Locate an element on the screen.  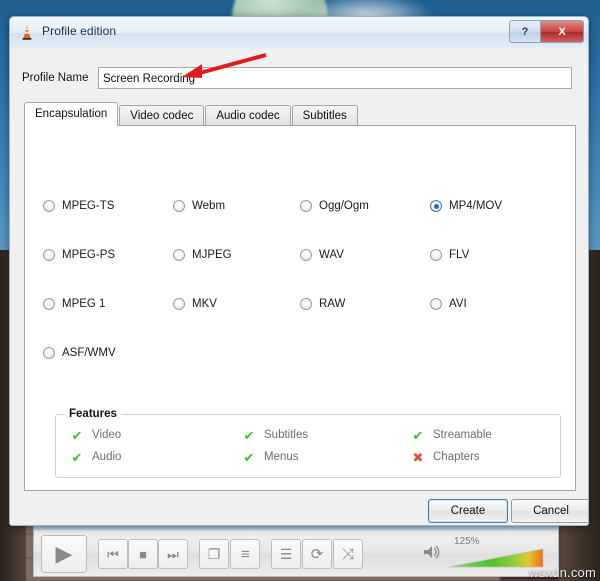
playlist-button: ☰ is located at coordinates (286, 554).